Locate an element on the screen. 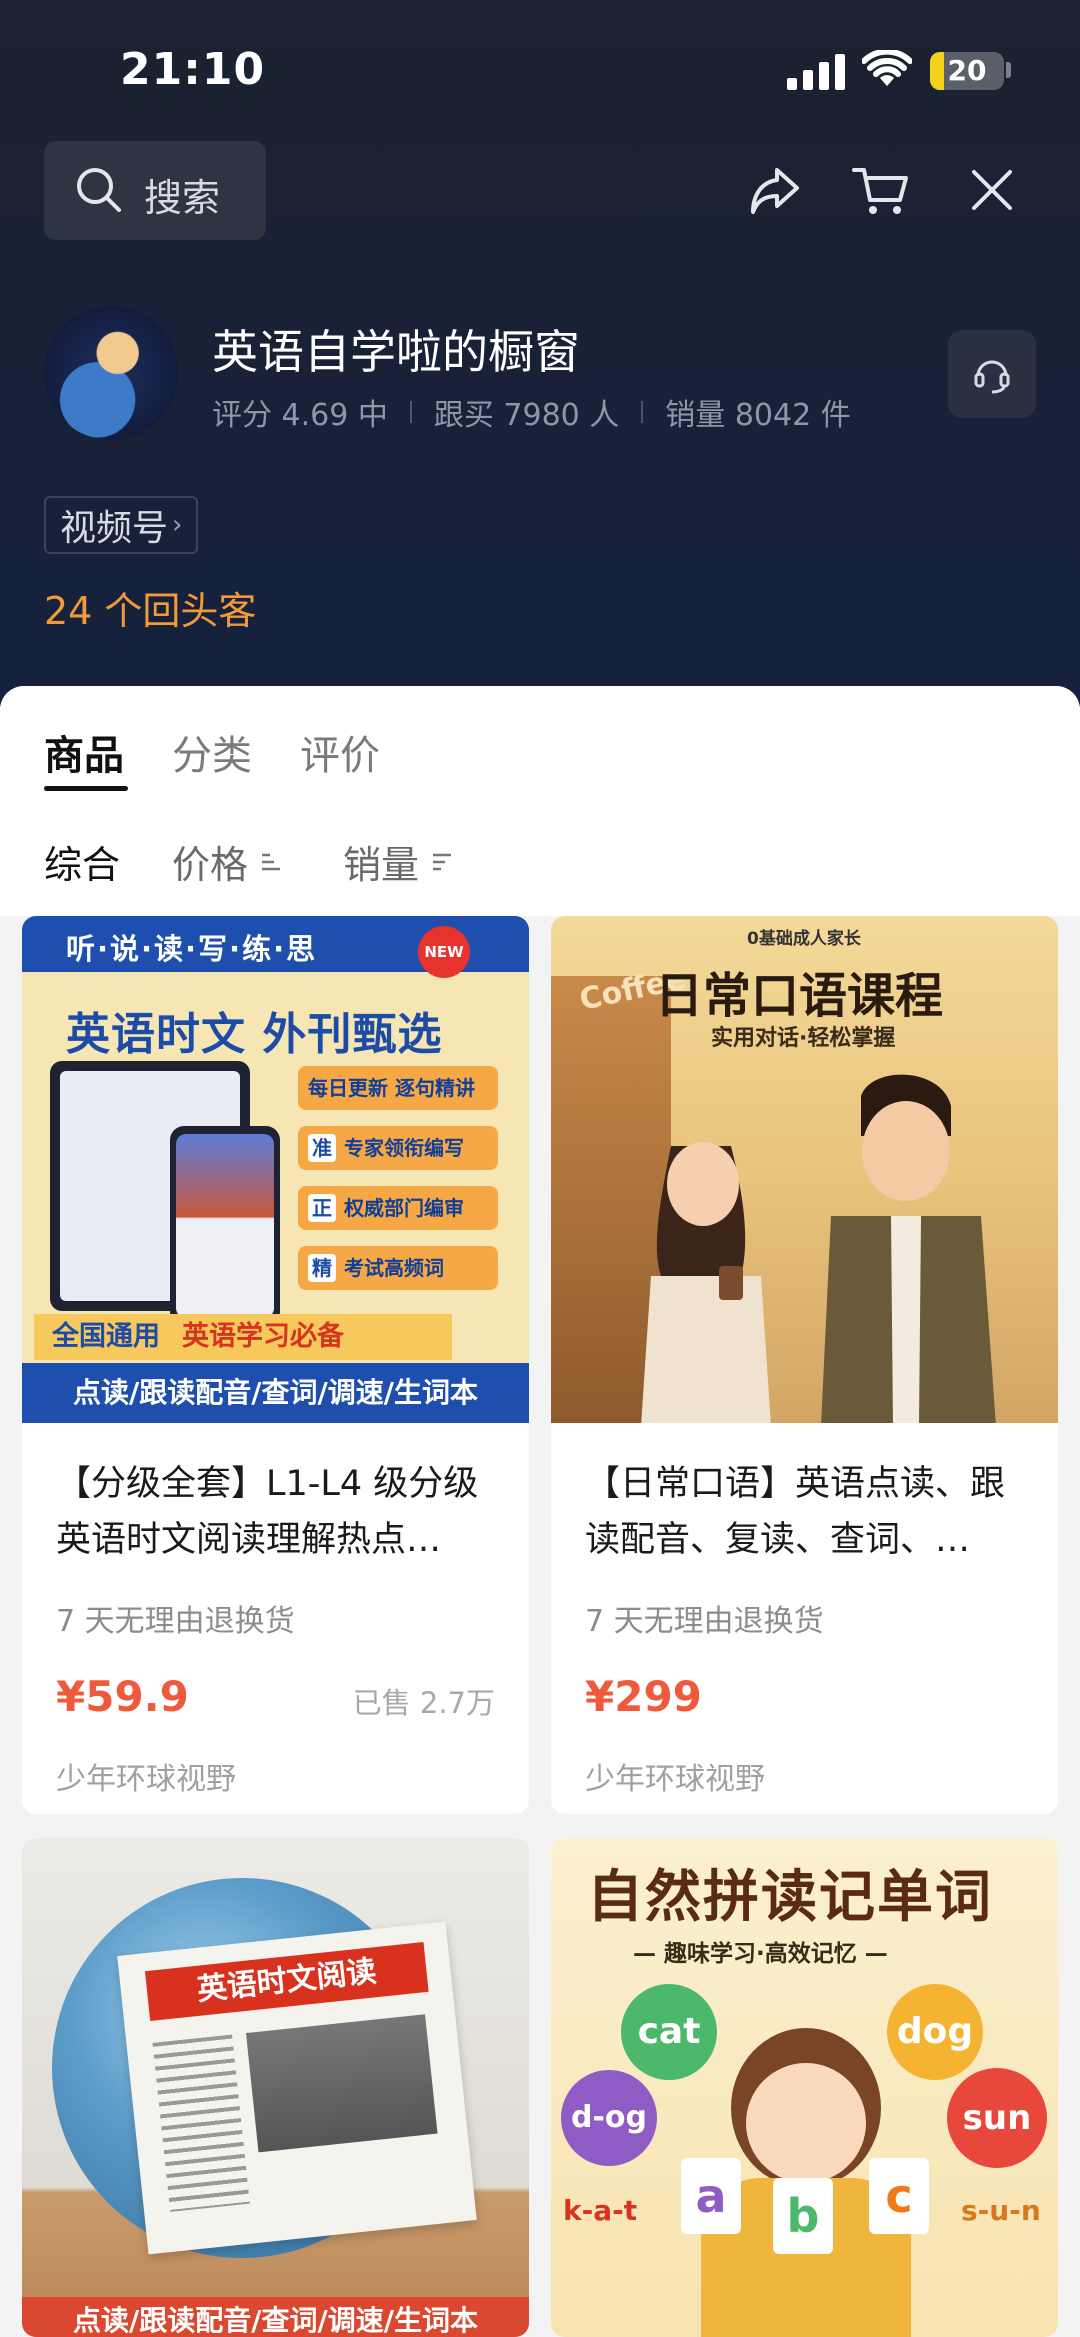 Image resolution: width=1080 pixels, height=2337 pixels. share-icon is located at coordinates (775, 190).